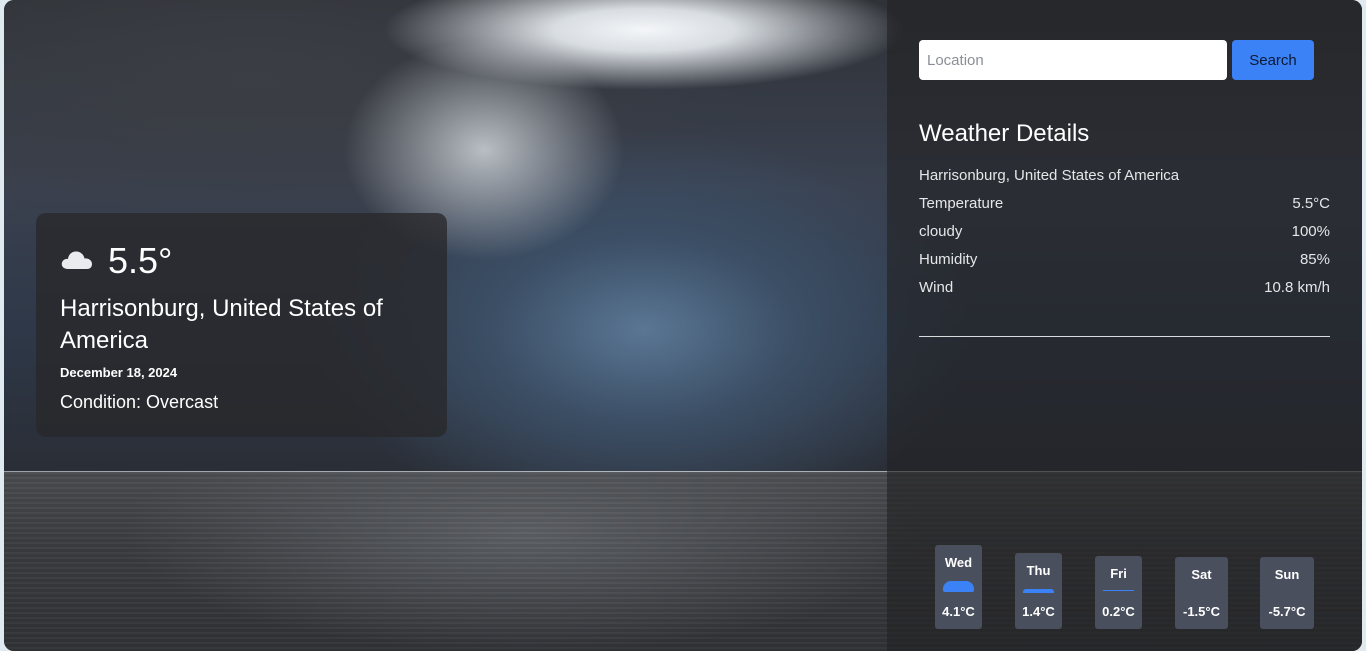 Image resolution: width=1366 pixels, height=651 pixels. Describe the element at coordinates (958, 562) in the screenshot. I see `forecast-day: Wed` at that location.